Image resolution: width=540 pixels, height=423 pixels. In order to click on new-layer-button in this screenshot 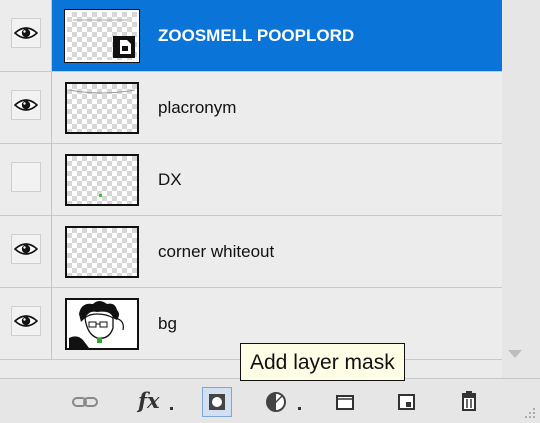, I will do `click(407, 402)`.